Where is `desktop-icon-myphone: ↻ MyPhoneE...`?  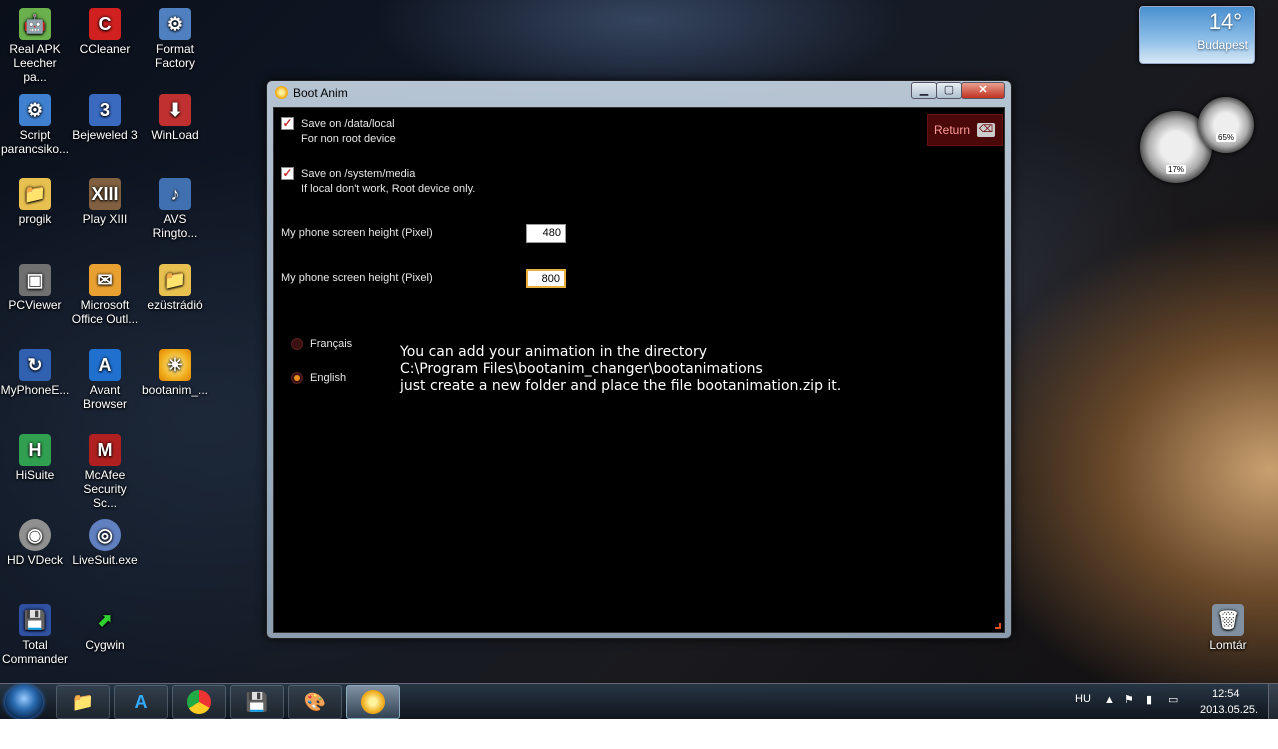
desktop-icon-myphone: ↻ MyPhoneE... is located at coordinates (35, 373).